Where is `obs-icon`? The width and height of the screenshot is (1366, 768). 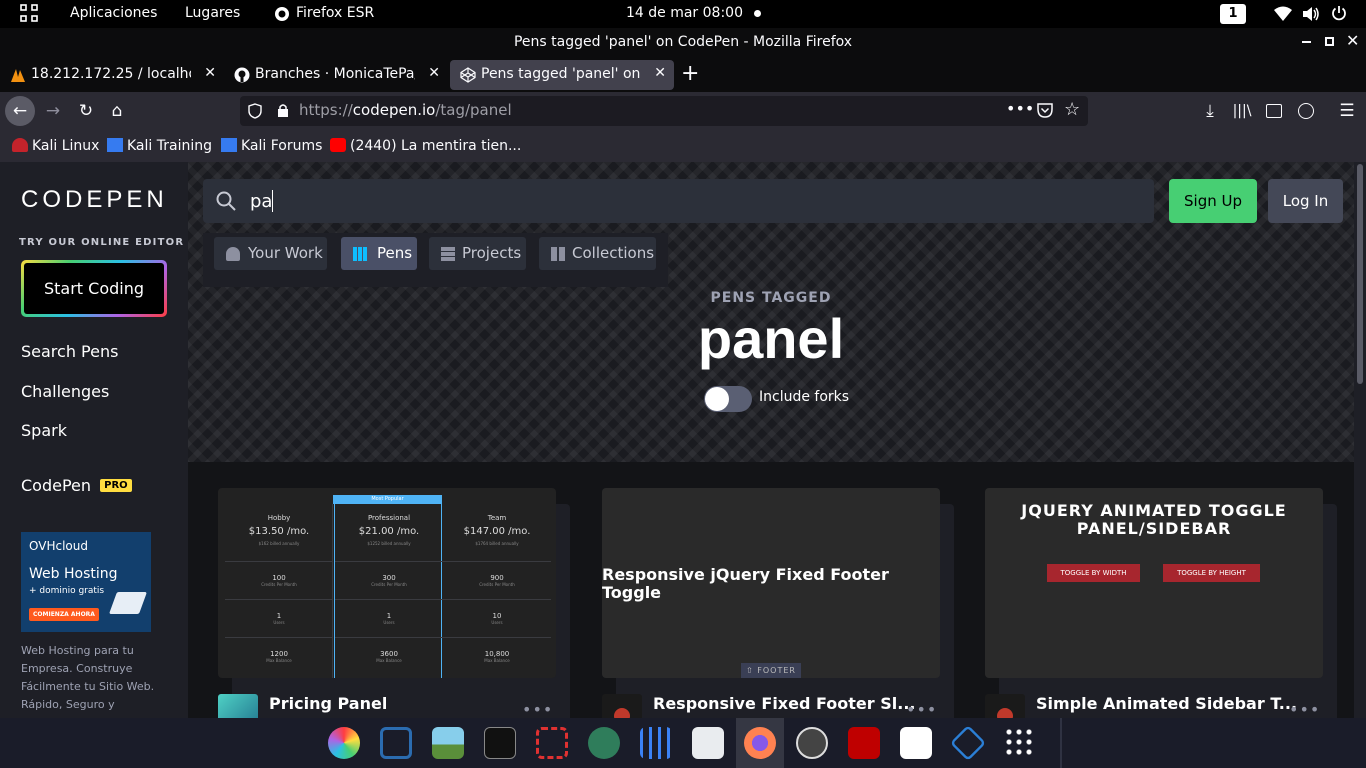
obs-icon is located at coordinates (812, 743).